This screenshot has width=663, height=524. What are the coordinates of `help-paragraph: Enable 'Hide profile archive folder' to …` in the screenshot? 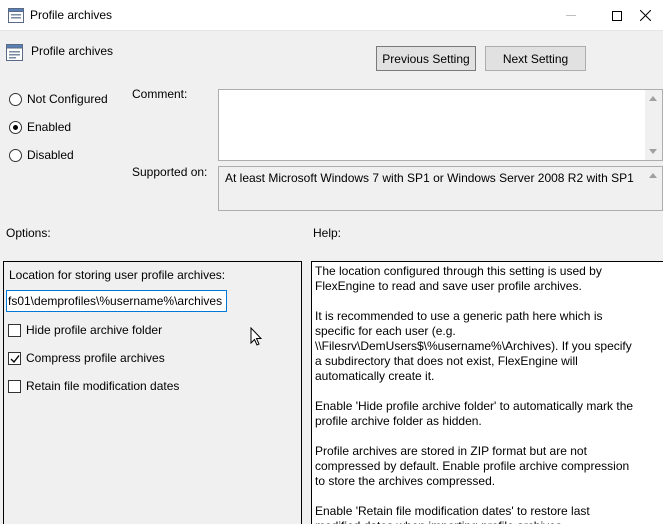 It's located at (474, 413).